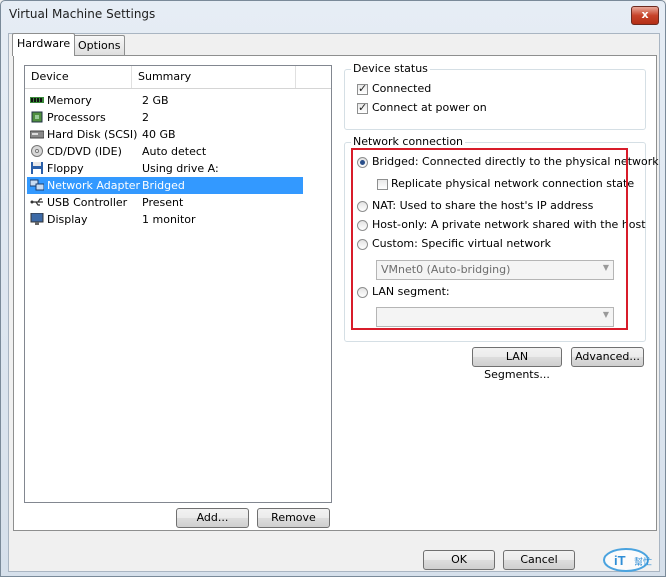 The image size is (666, 577). I want to click on device-summary: 2 GB, so click(155, 100).